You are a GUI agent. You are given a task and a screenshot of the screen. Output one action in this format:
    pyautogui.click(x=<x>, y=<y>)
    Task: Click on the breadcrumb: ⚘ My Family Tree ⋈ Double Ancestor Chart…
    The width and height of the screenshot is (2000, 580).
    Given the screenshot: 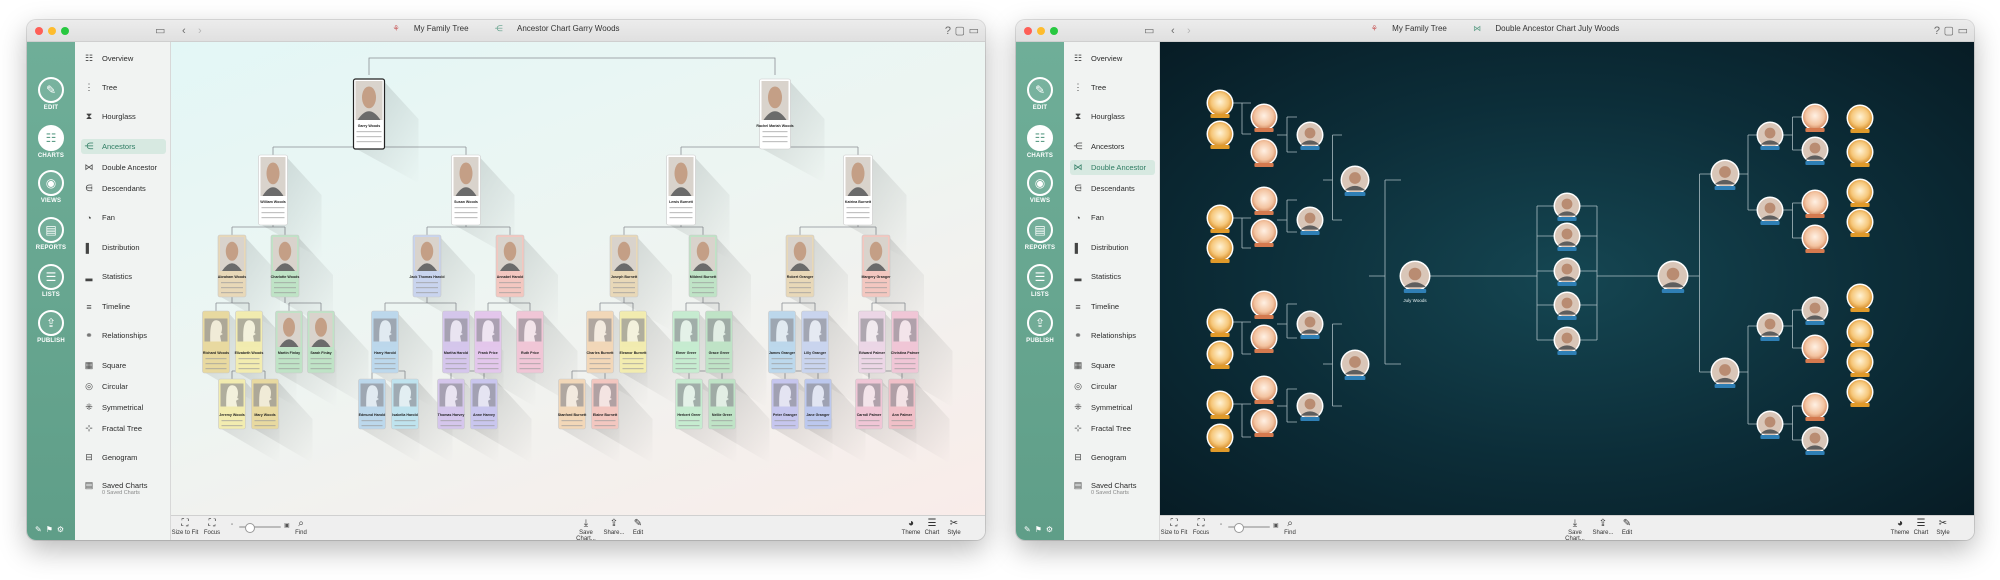 What is the action you would take?
    pyautogui.click(x=1495, y=28)
    